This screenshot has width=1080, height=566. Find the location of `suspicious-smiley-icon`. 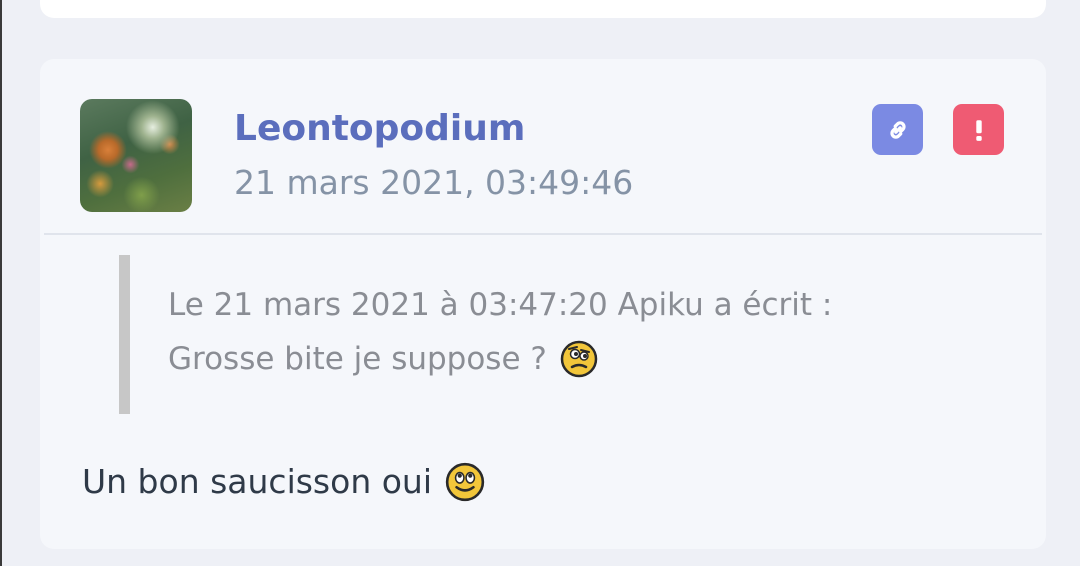

suspicious-smiley-icon is located at coordinates (579, 359).